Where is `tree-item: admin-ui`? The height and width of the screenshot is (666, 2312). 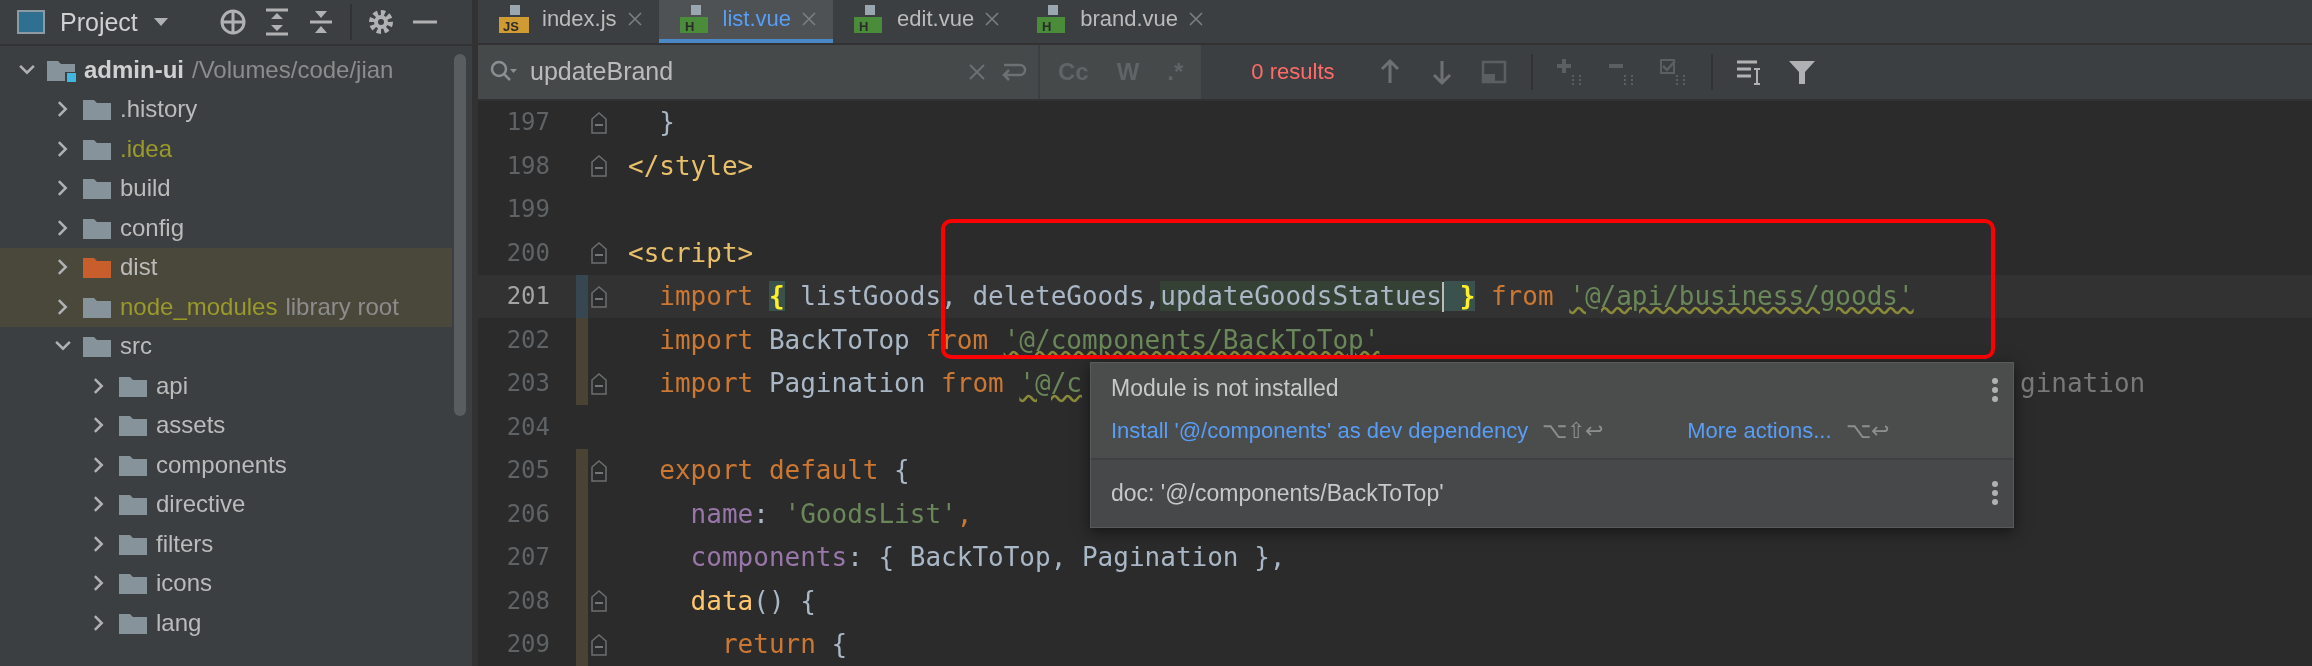
tree-item: admin-ui is located at coordinates (134, 69).